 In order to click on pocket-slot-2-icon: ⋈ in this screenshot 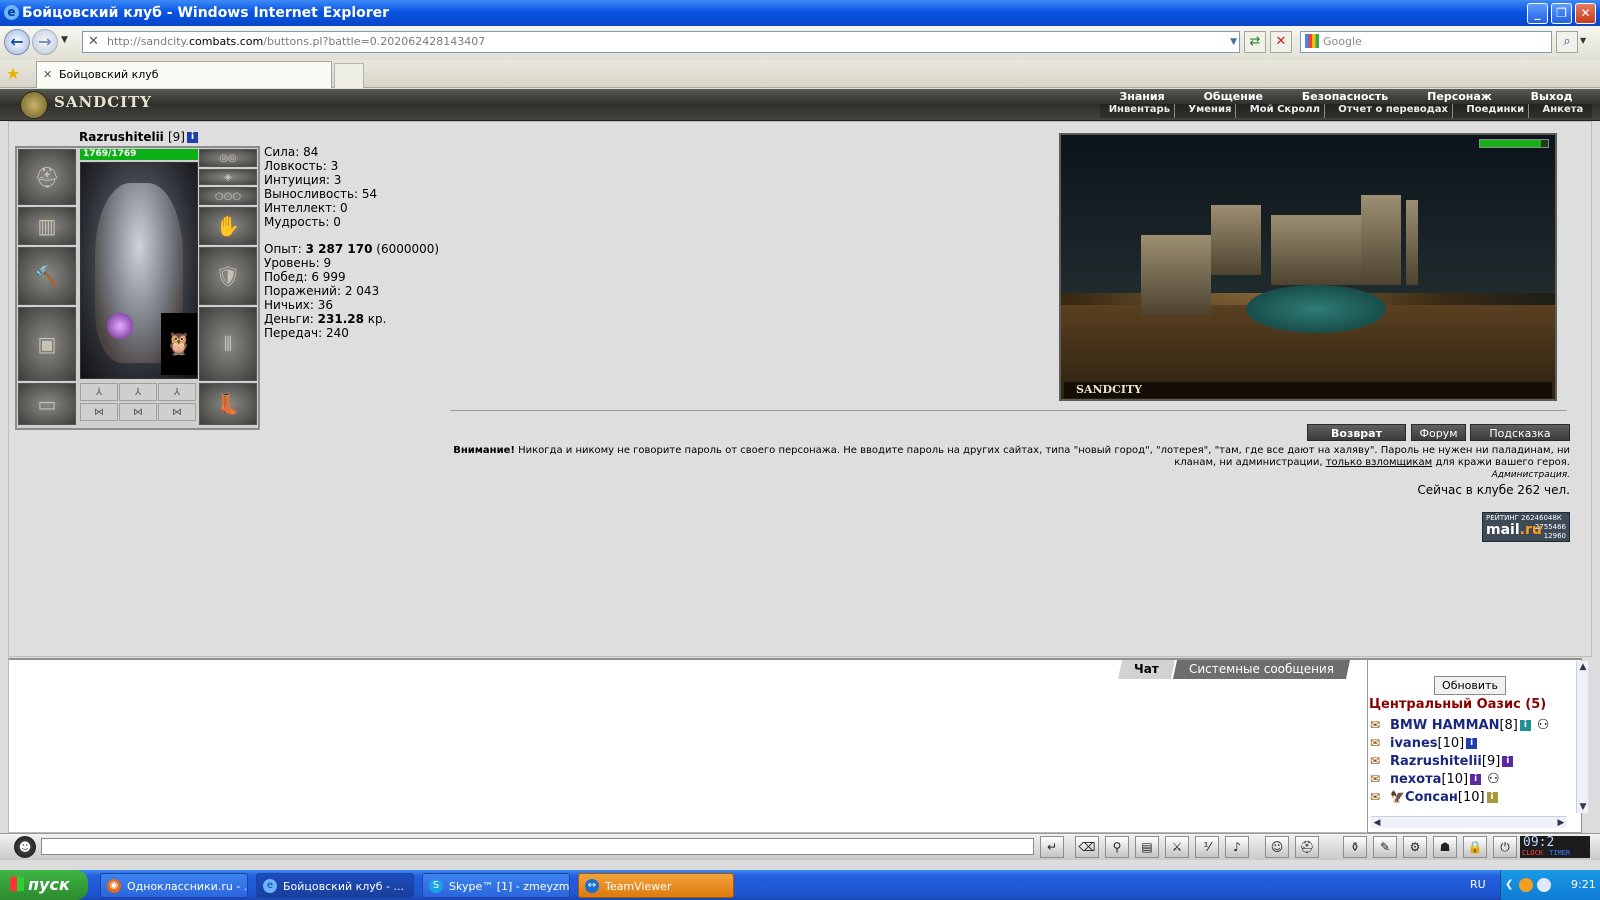, I will do `click(138, 412)`.